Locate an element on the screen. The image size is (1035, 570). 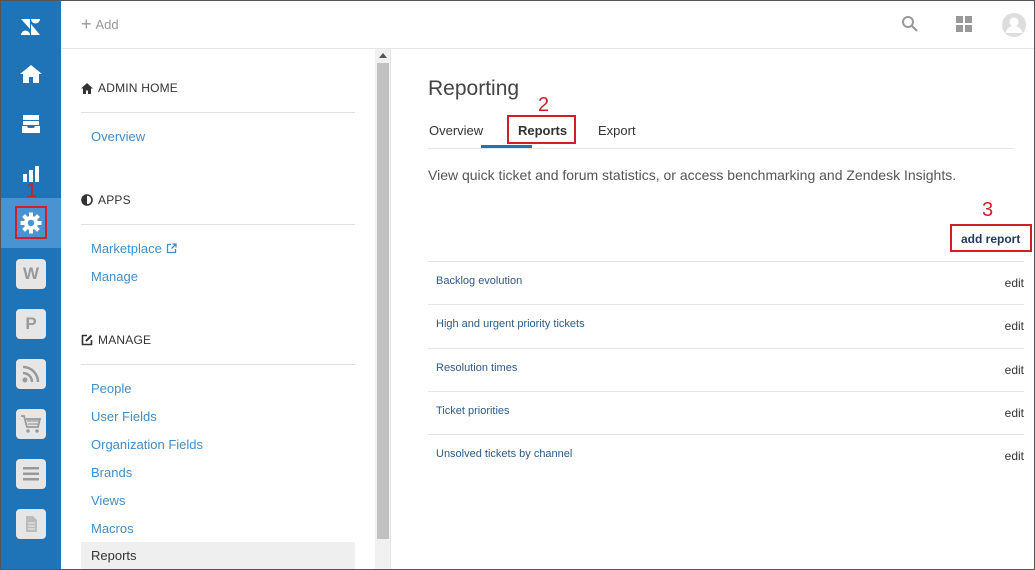
home-icon is located at coordinates (31, 74).